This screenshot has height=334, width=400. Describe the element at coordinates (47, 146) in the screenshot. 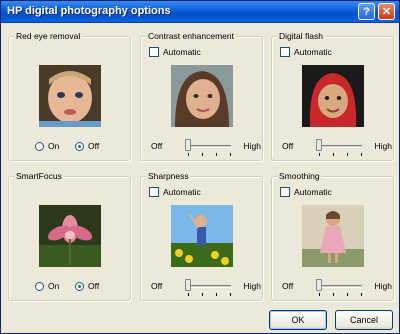

I see `red-eye-on-option: On` at that location.